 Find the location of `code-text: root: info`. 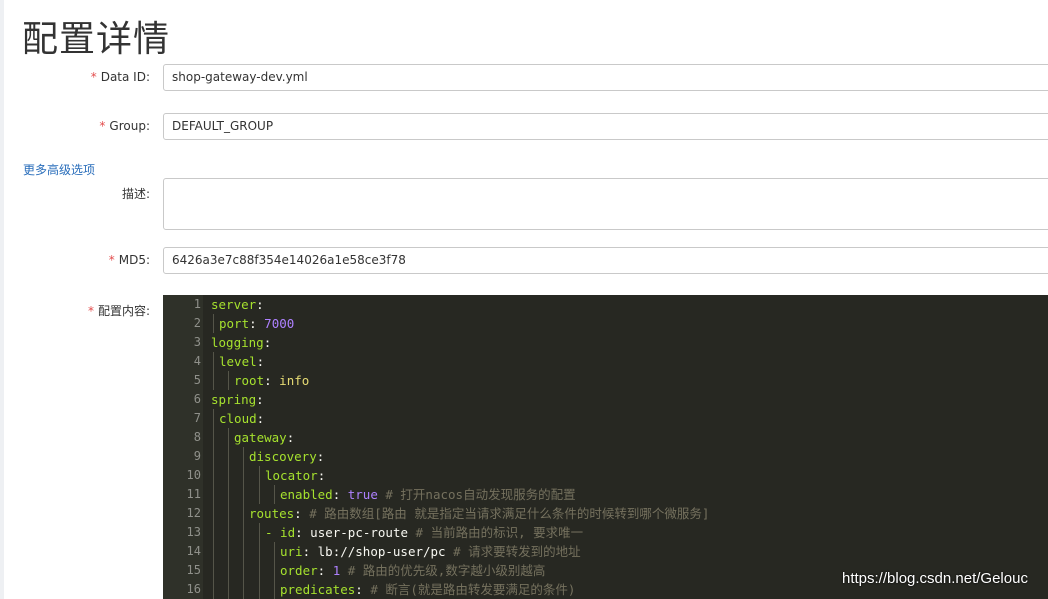

code-text: root: info is located at coordinates (272, 380).